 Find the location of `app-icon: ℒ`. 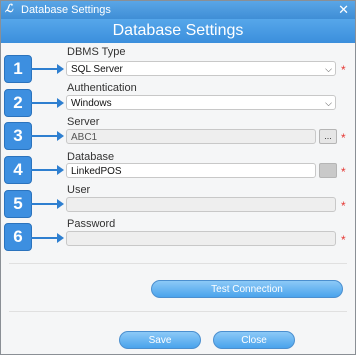

app-icon: ℒ is located at coordinates (9, 9).